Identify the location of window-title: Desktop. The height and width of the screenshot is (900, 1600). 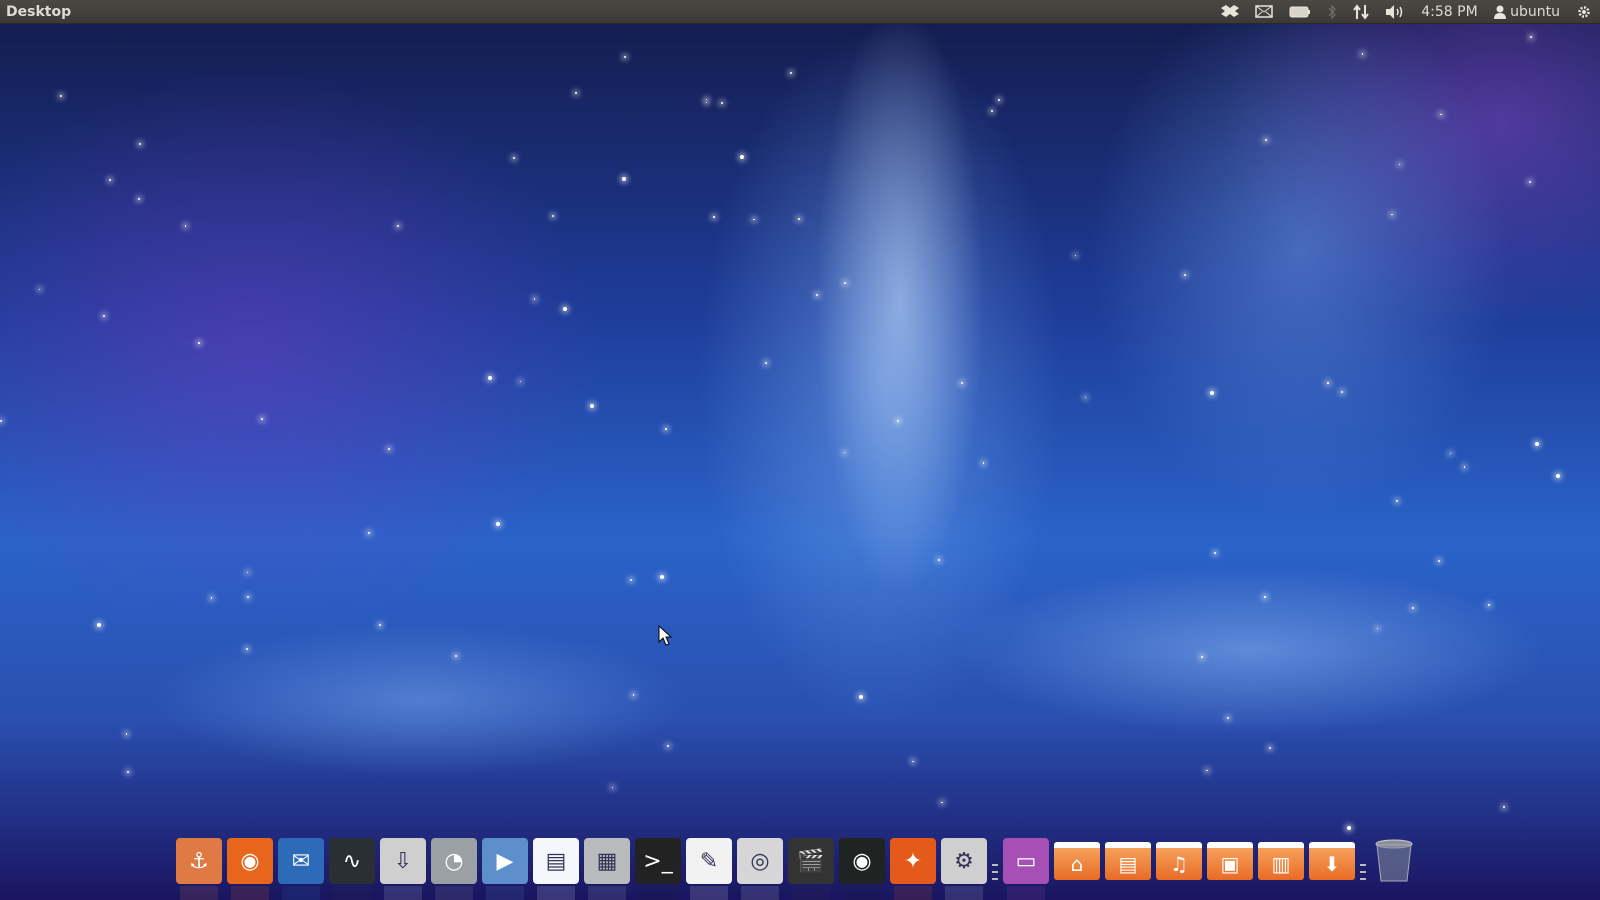
(39, 11).